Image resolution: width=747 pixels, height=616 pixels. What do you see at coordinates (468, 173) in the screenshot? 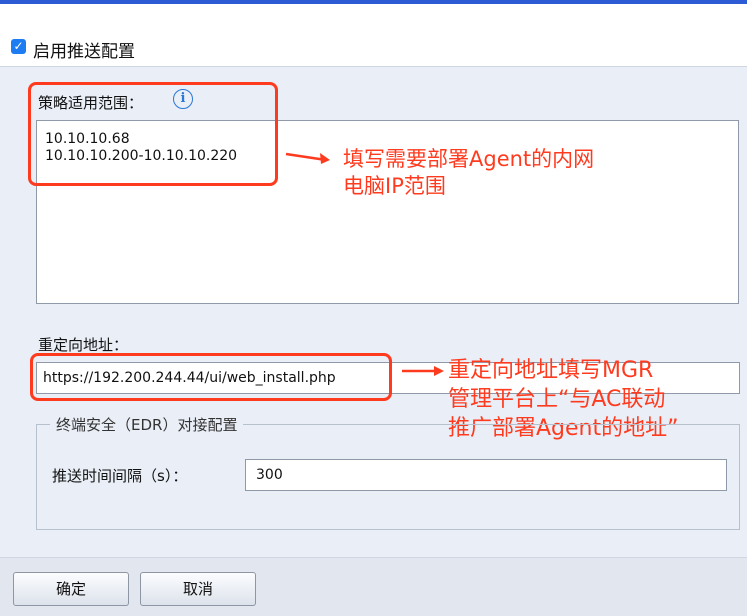
I see `annotation-ip-range: 填写需要部署Agent的内网 电脑IP范围` at bounding box center [468, 173].